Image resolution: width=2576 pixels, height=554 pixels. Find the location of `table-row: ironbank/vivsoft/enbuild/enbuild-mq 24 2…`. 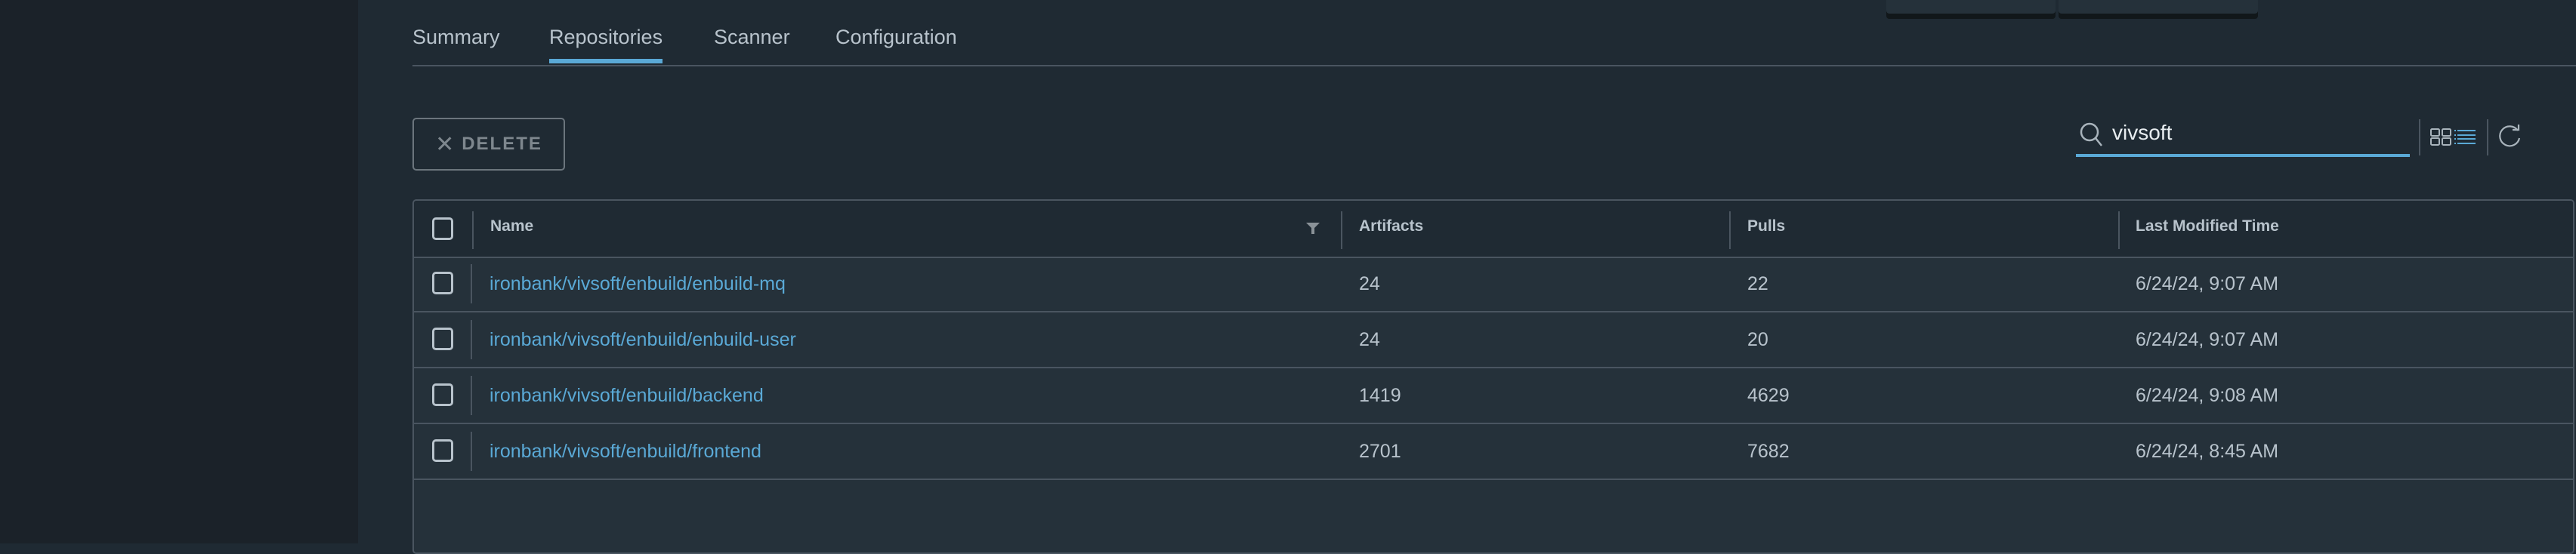

table-row: ironbank/vivsoft/enbuild/enbuild-mq 24 2… is located at coordinates (1493, 284).